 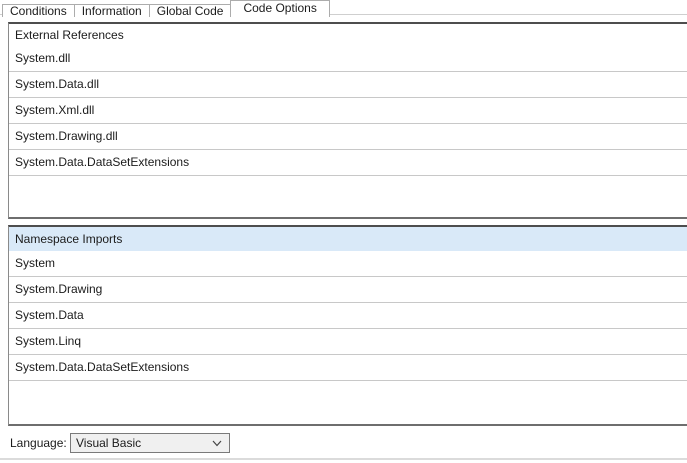 What do you see at coordinates (348, 264) in the screenshot?
I see `list-item: System` at bounding box center [348, 264].